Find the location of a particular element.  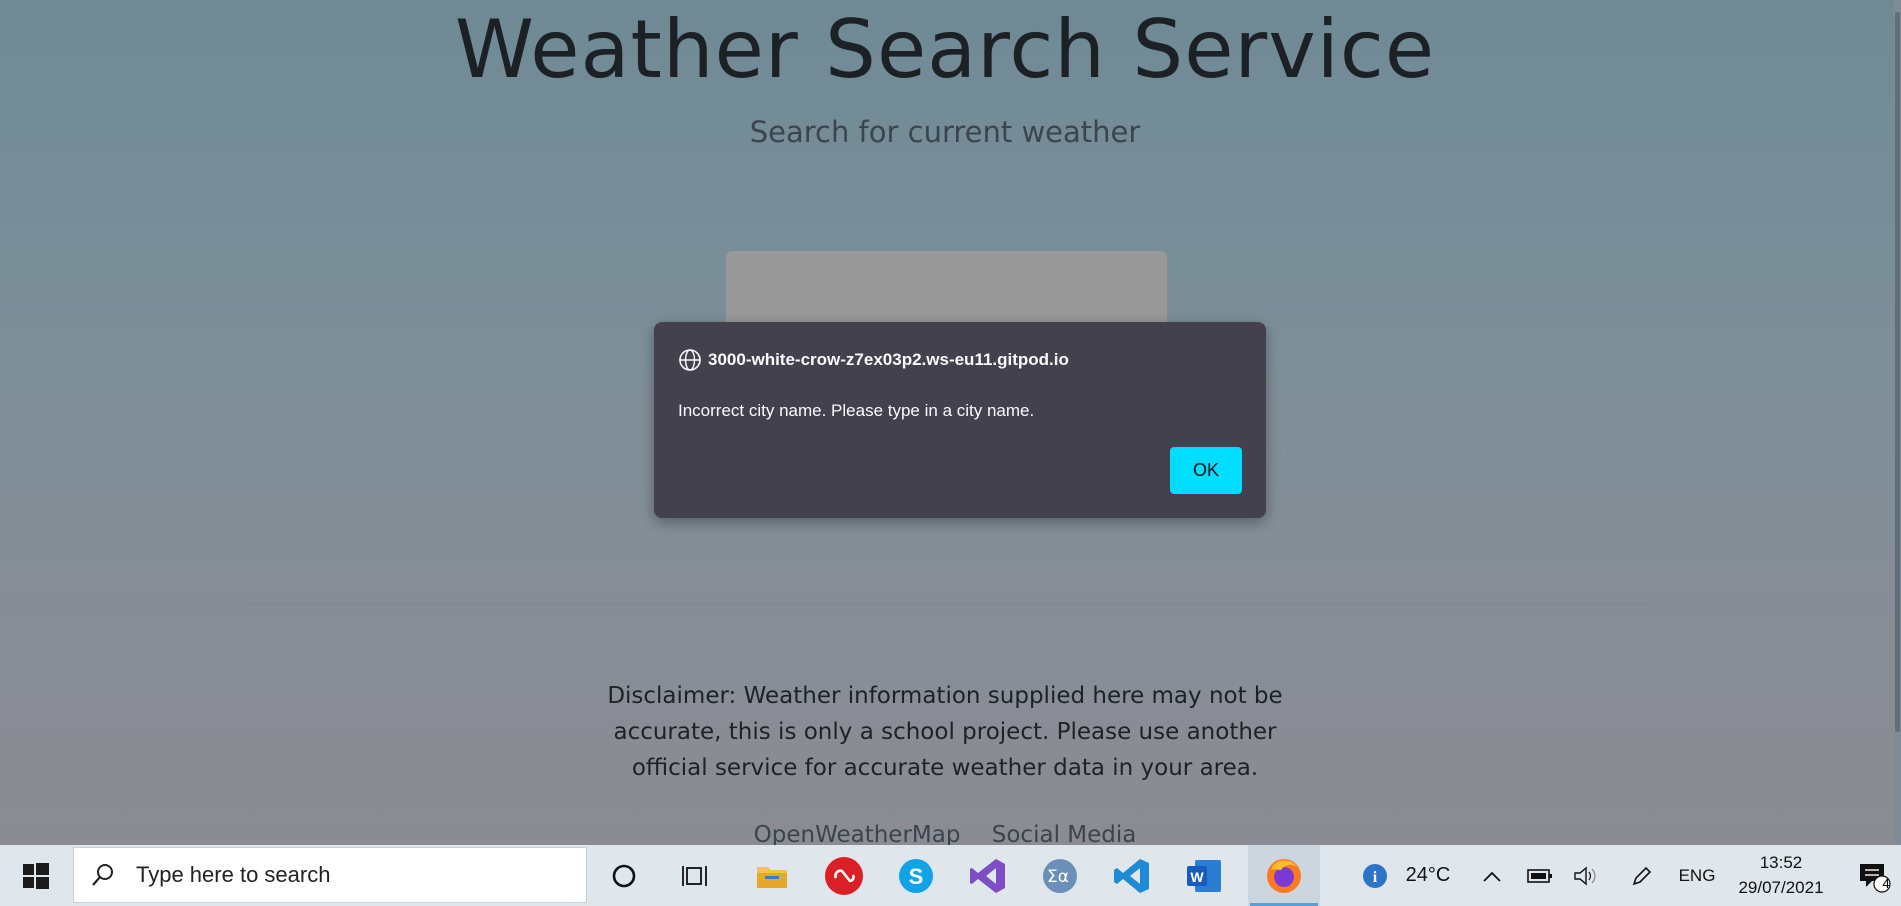

file-explorer-button is located at coordinates (772, 875).